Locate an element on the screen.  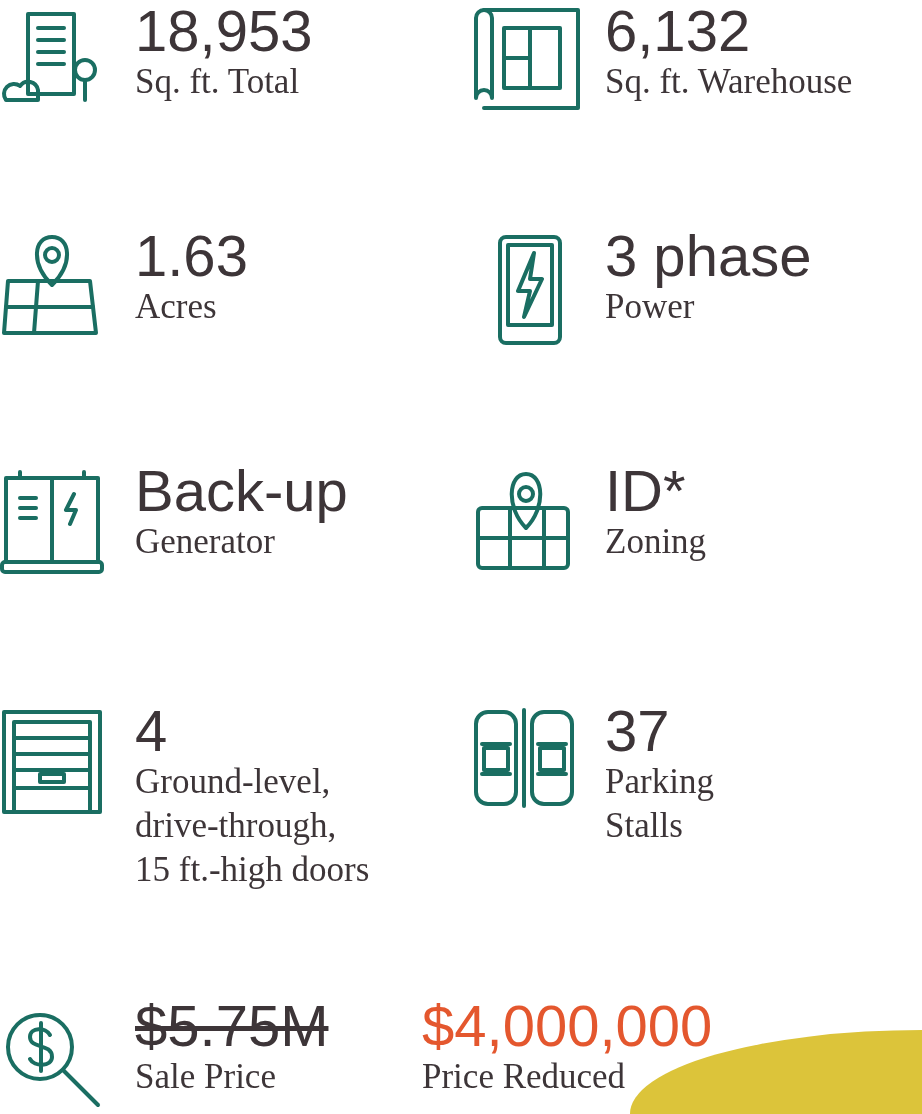
stat-label: Ground-level, drive-through, 15 ft.-high doors is located at coordinates (252, 826).